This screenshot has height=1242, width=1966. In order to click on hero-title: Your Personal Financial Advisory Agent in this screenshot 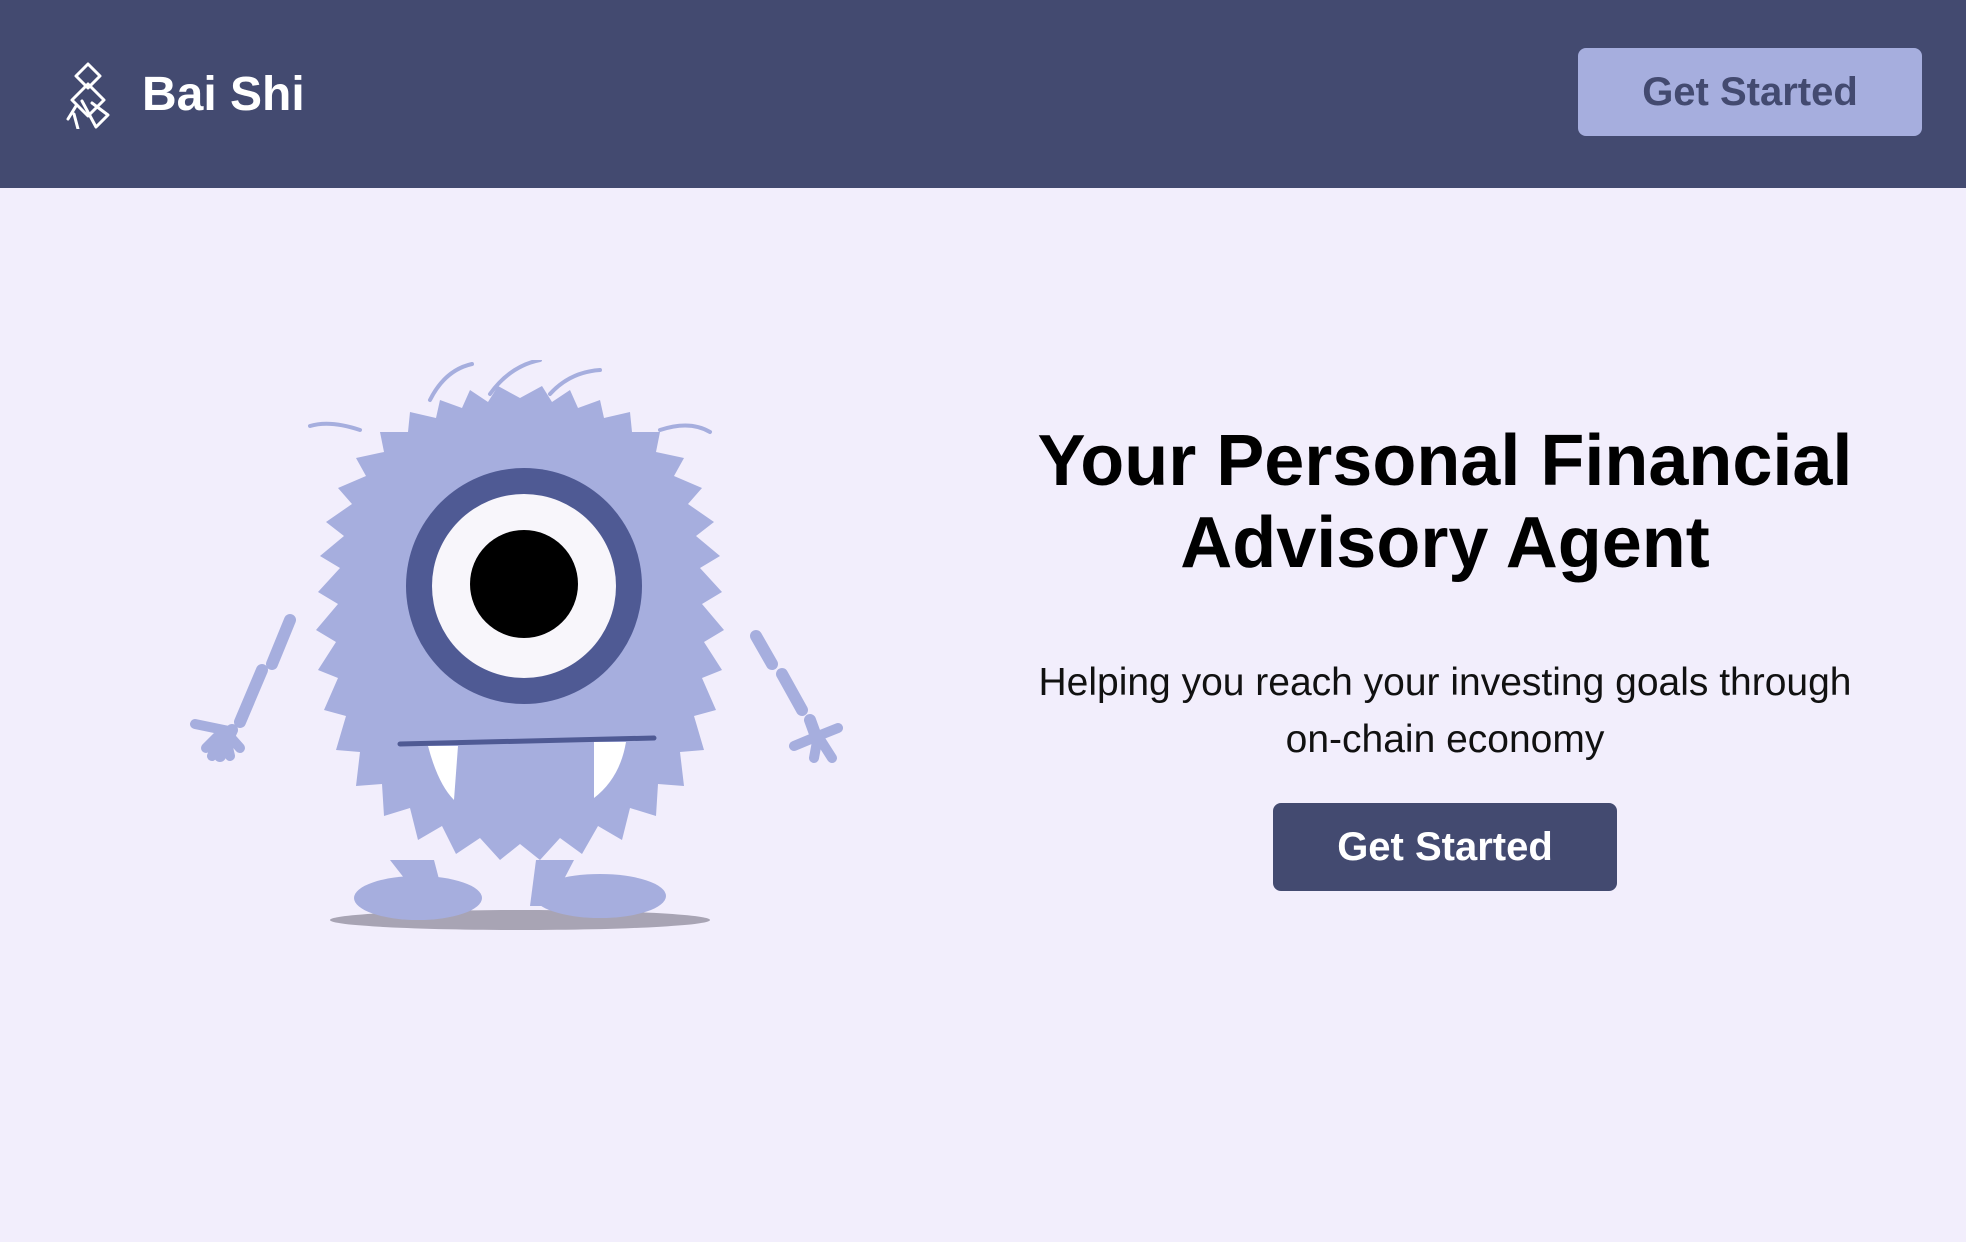, I will do `click(1445, 502)`.